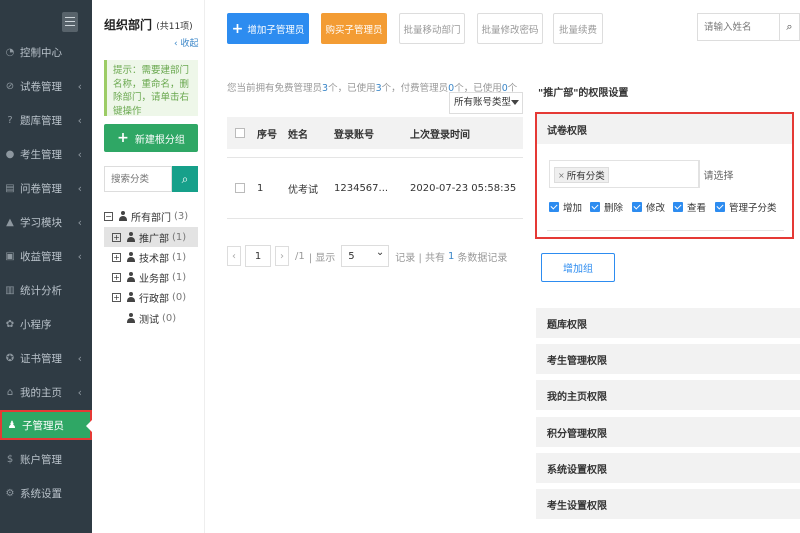 The height and width of the screenshot is (533, 800). What do you see at coordinates (738, 27) in the screenshot?
I see `name-search-input` at bounding box center [738, 27].